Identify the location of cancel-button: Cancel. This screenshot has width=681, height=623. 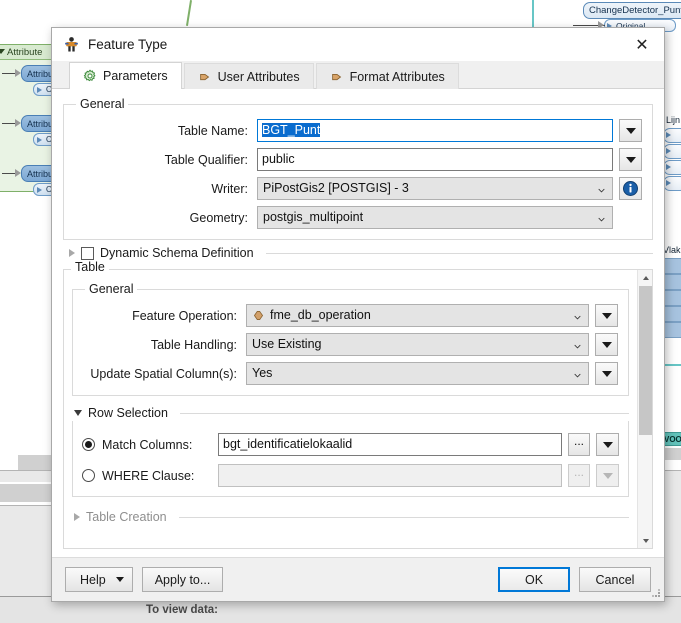
(615, 579).